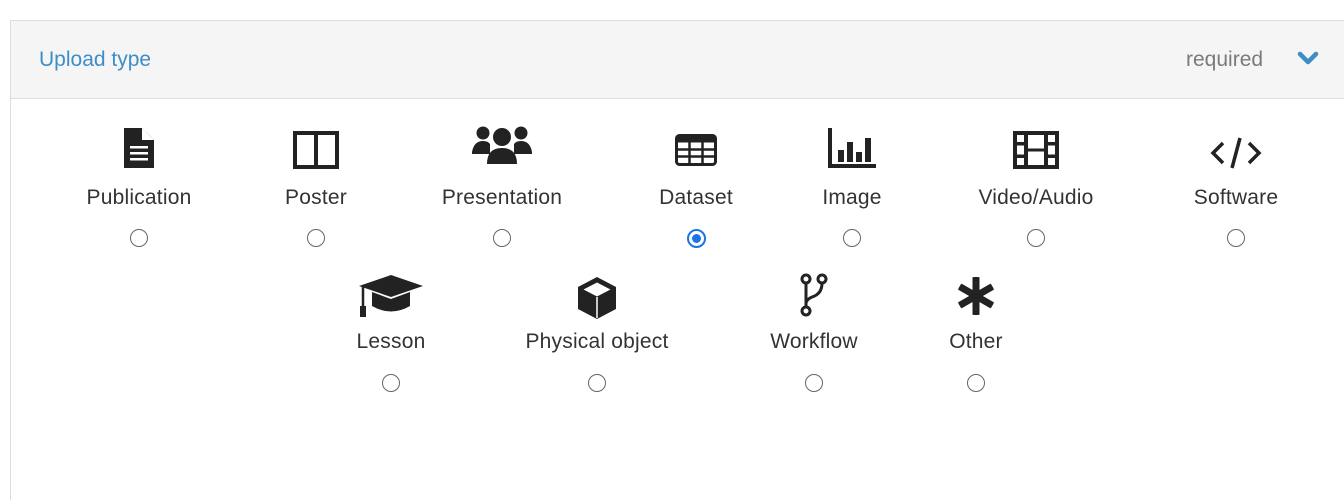 The width and height of the screenshot is (1344, 500). Describe the element at coordinates (95, 59) in the screenshot. I see `panel-title: Upload type` at that location.